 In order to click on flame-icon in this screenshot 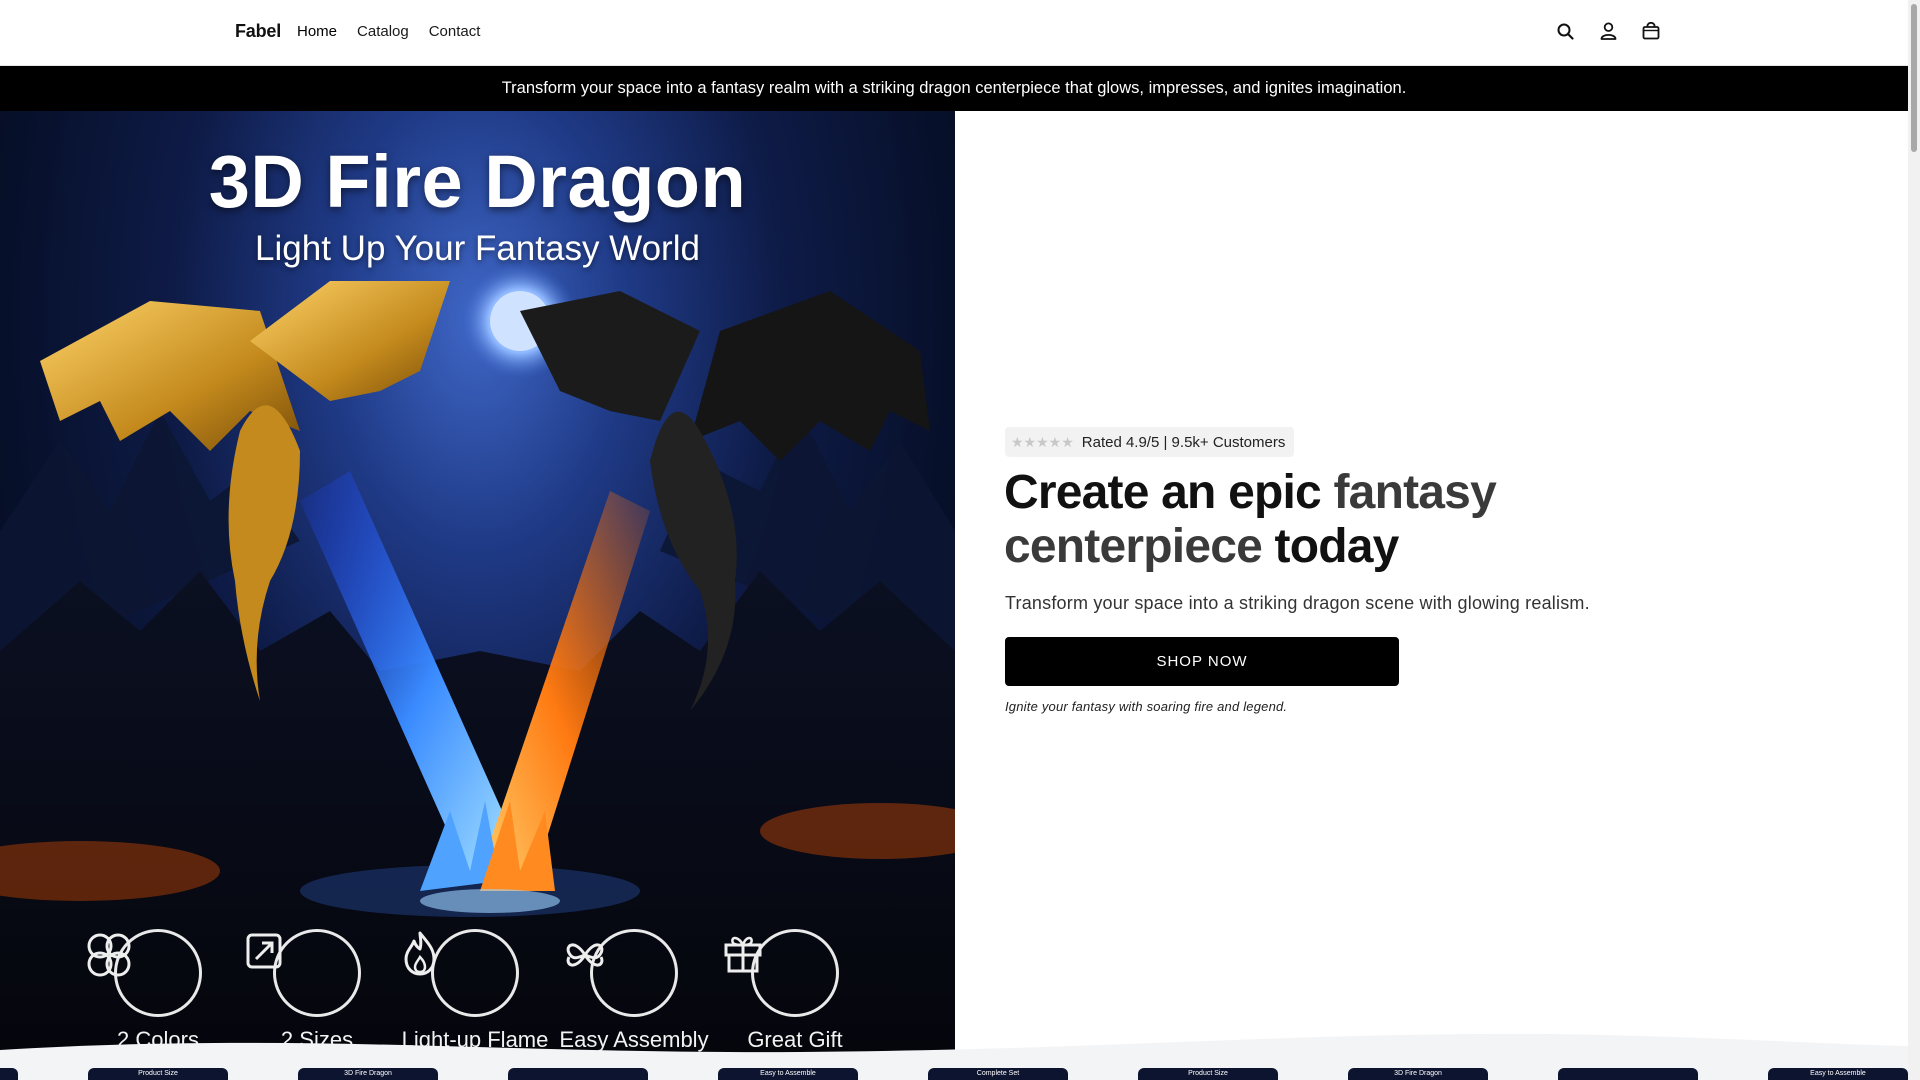, I will do `click(461, 973)`.